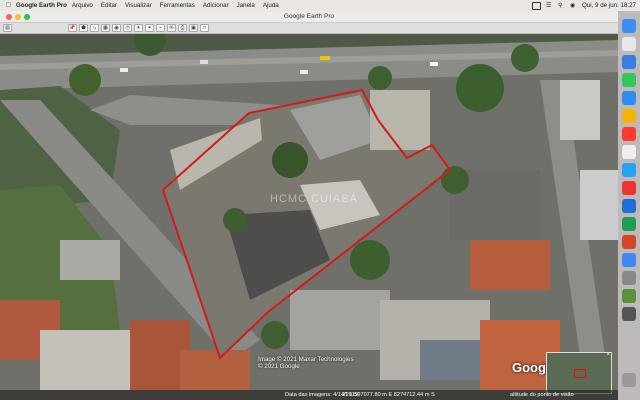 This screenshot has width=640, height=400. I want to click on menubar-status-area: ☰ ⚲ ◉ Qui, 9 de jun. 18:27, so click(583, 5).